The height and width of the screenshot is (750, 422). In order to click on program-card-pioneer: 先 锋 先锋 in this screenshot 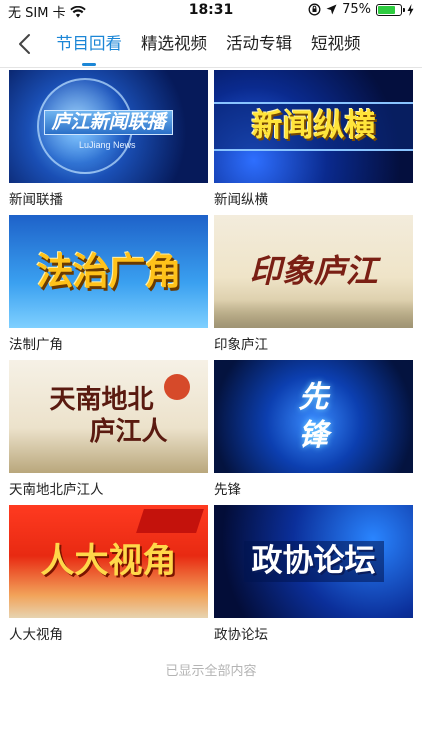, I will do `click(313, 432)`.